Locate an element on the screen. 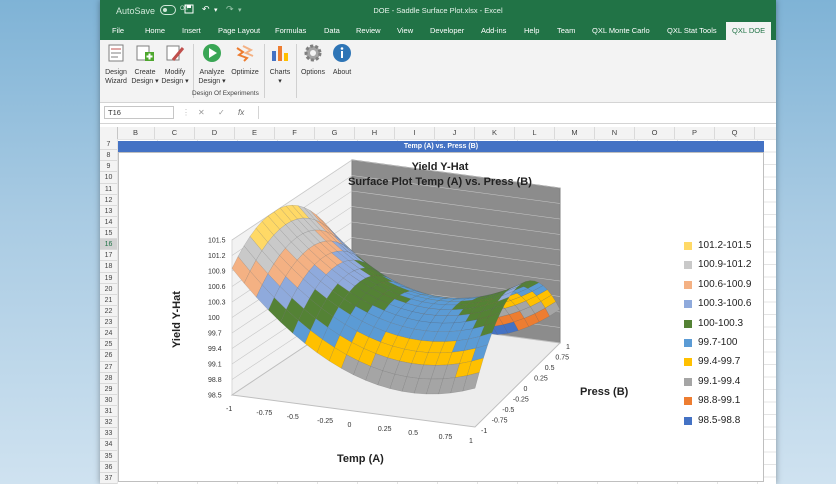 Image resolution: width=836 pixels, height=484 pixels. z-tick-label: 99.1 is located at coordinates (215, 365).